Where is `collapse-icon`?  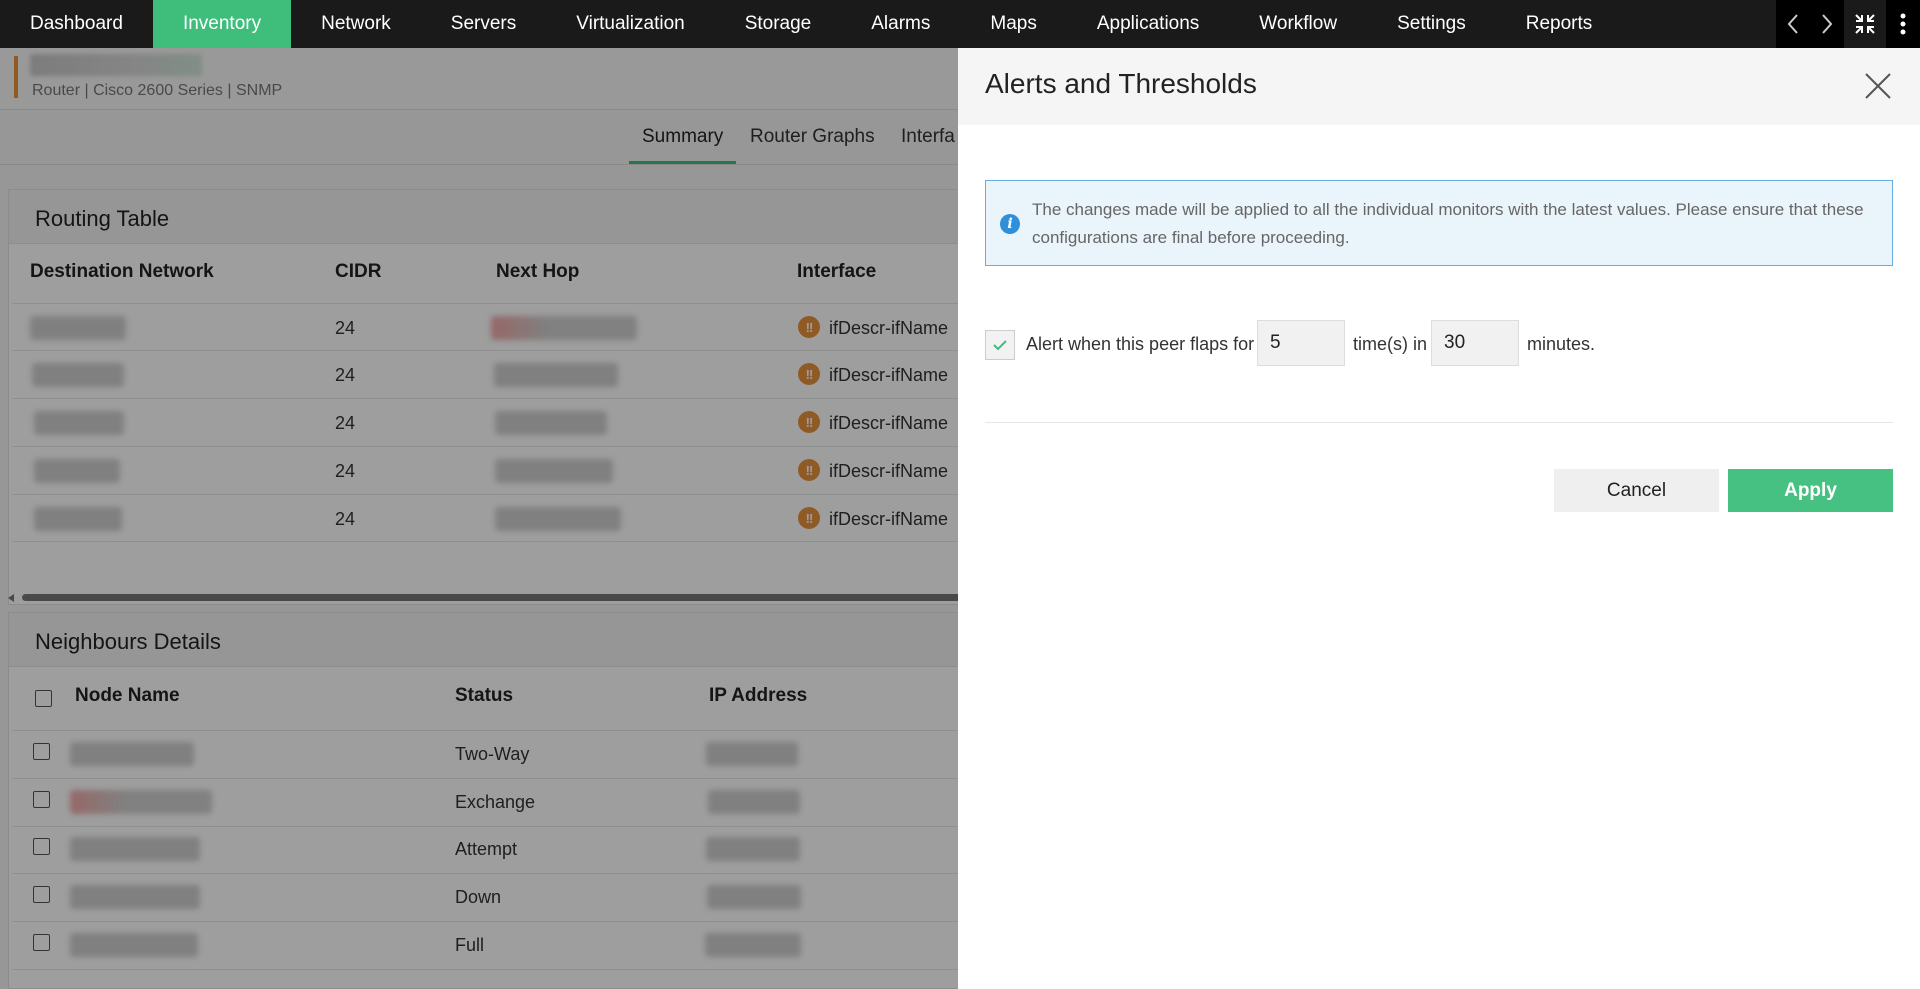 collapse-icon is located at coordinates (1865, 24).